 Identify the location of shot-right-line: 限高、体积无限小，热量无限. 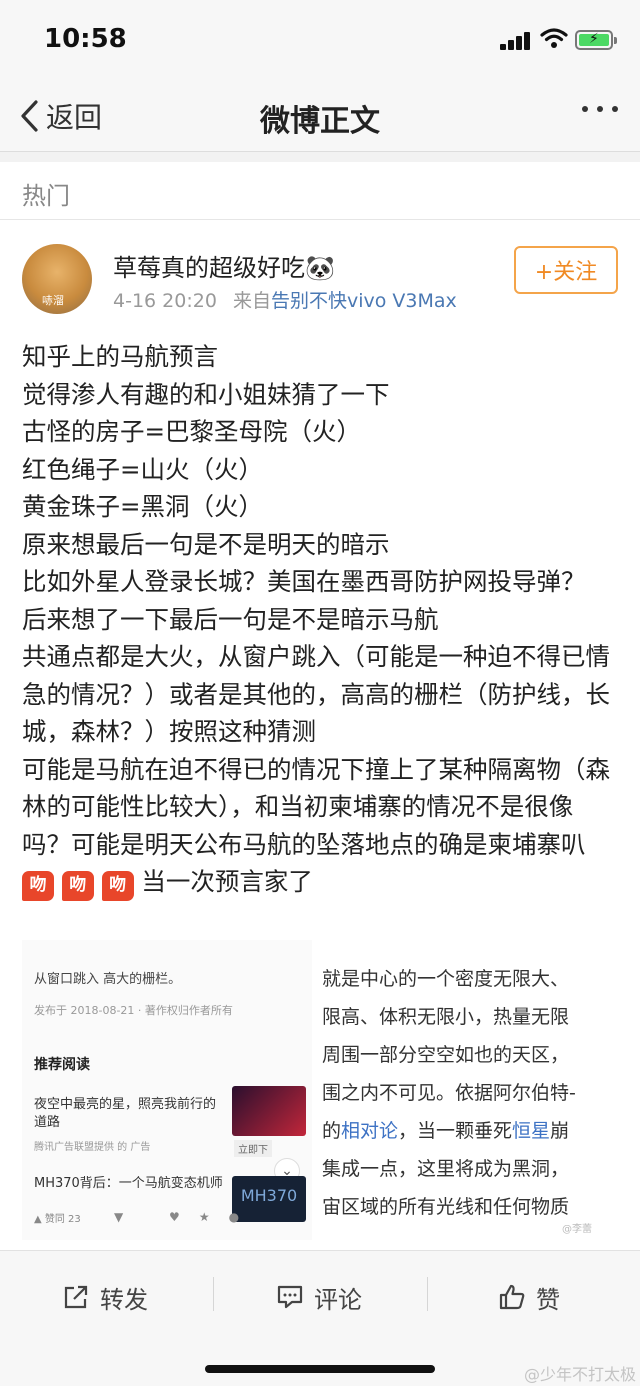
(446, 1017).